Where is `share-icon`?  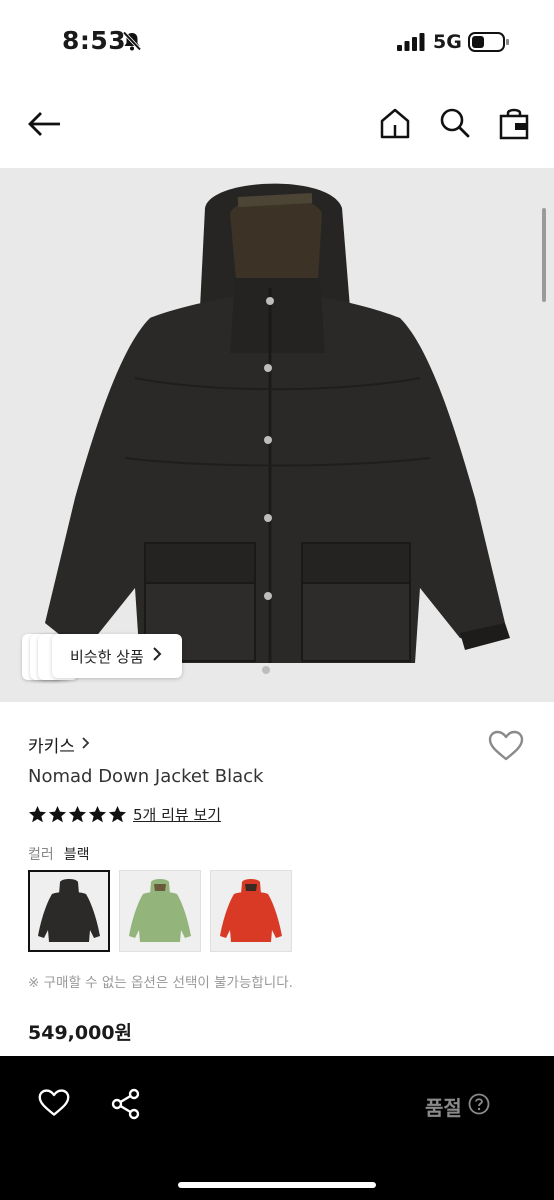 share-icon is located at coordinates (126, 1106).